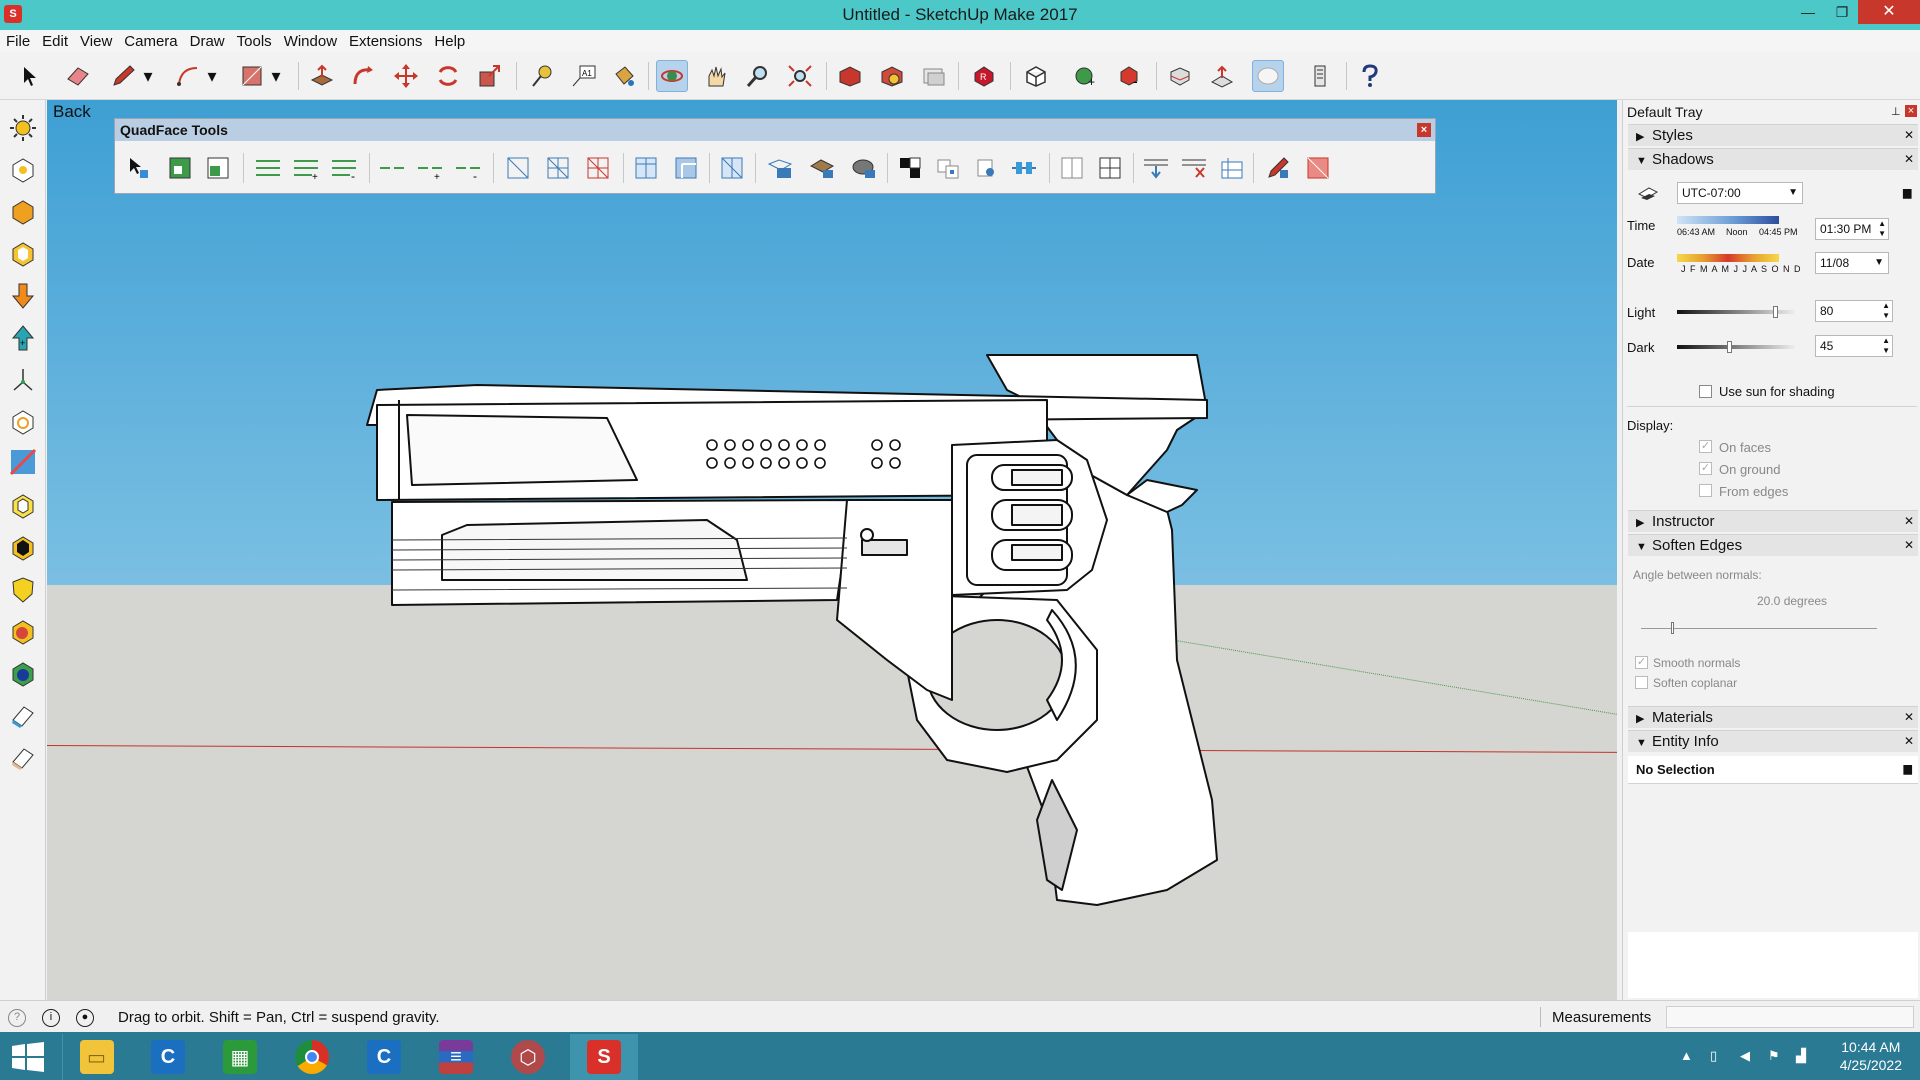  What do you see at coordinates (188, 76) in the screenshot?
I see `arc-icon` at bounding box center [188, 76].